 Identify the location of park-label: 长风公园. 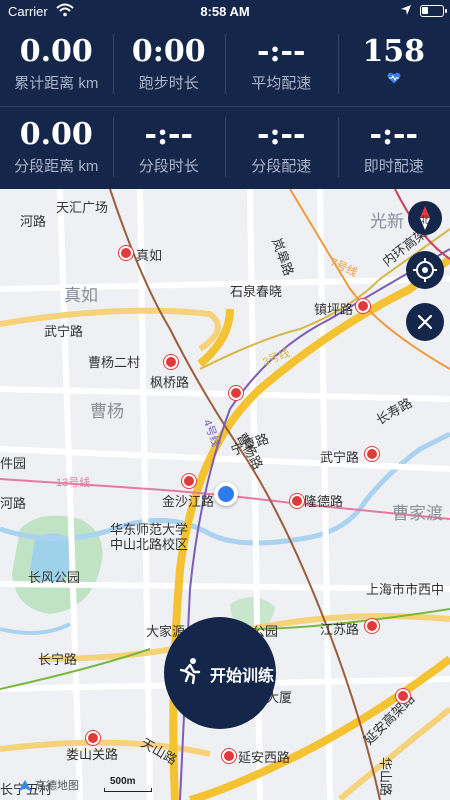
(54, 577).